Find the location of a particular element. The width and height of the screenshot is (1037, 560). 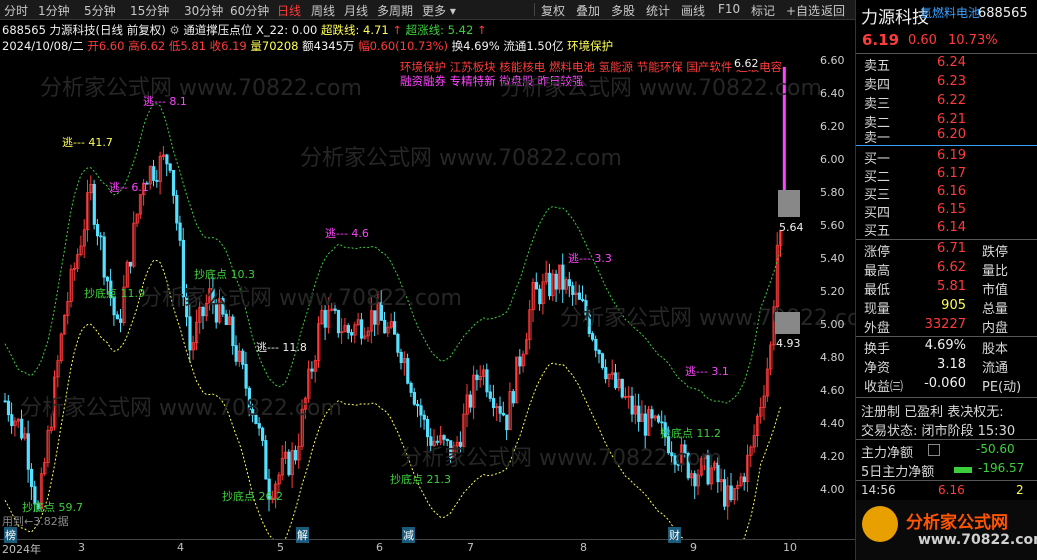

period-tab-more: 更多 ▾ is located at coordinates (439, 10).